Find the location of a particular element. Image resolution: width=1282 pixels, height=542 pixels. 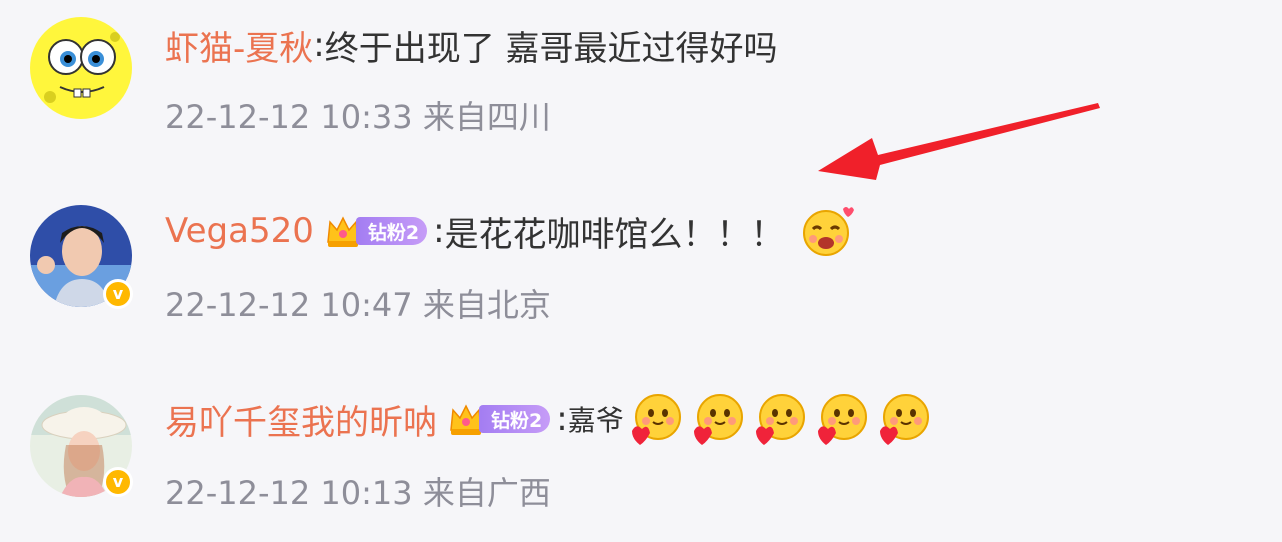

spongebob-avatar-icon is located at coordinates (81, 68).